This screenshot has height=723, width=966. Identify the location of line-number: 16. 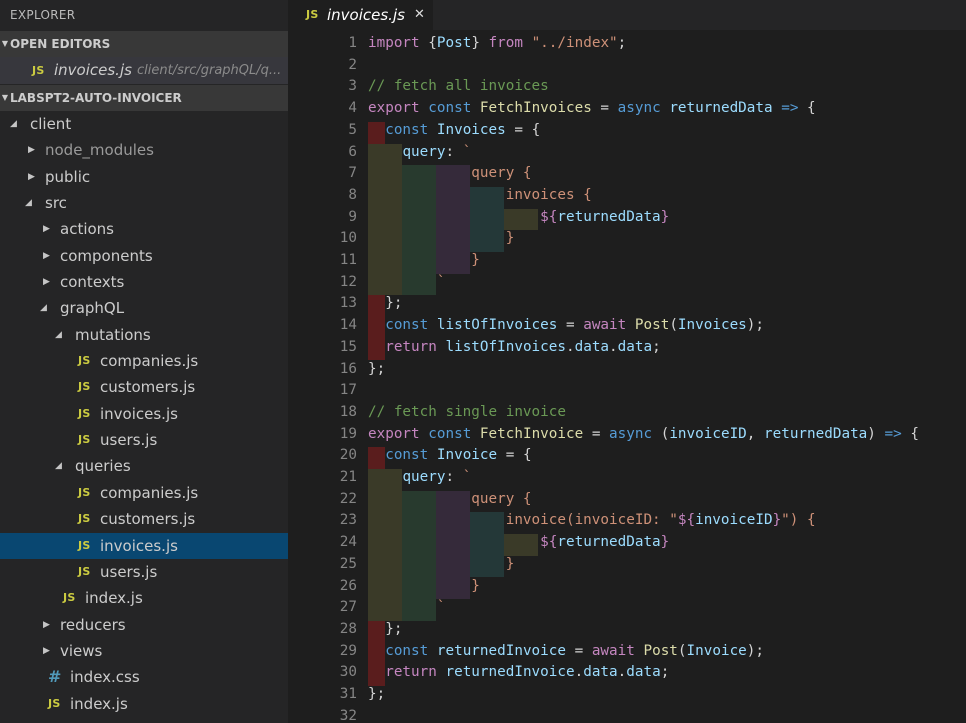
(348, 368).